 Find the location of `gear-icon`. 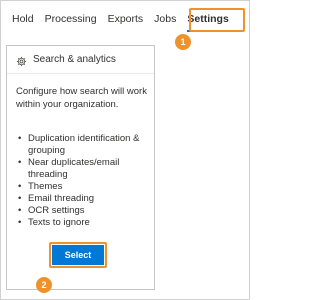

gear-icon is located at coordinates (21, 60).